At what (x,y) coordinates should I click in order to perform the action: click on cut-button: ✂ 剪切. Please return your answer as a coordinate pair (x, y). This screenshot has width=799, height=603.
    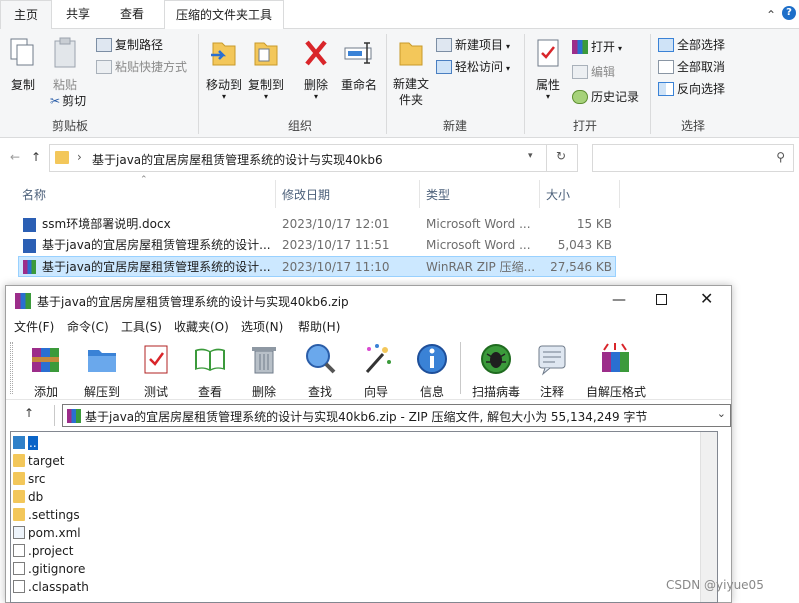
    Looking at the image, I should click on (68, 101).